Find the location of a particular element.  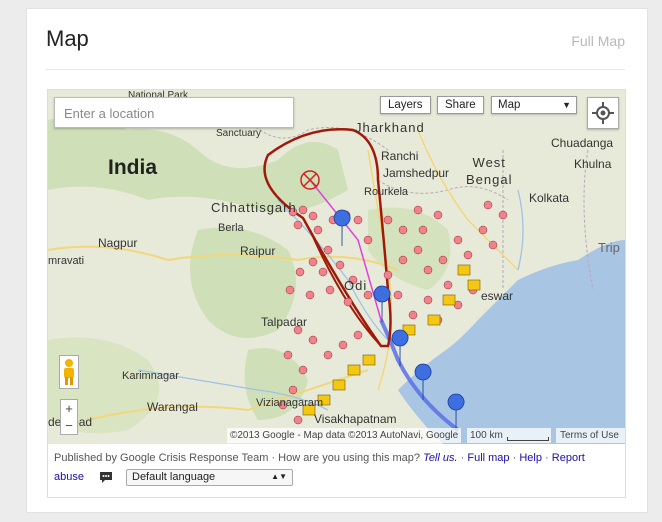

label-sanctuary: Sanctuary is located at coordinates (239, 133).